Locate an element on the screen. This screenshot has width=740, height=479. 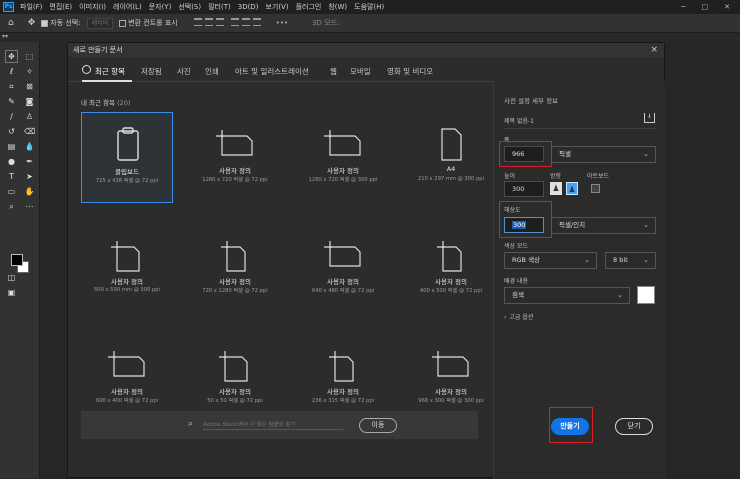
height-label: 높이 is located at coordinates (510, 176).